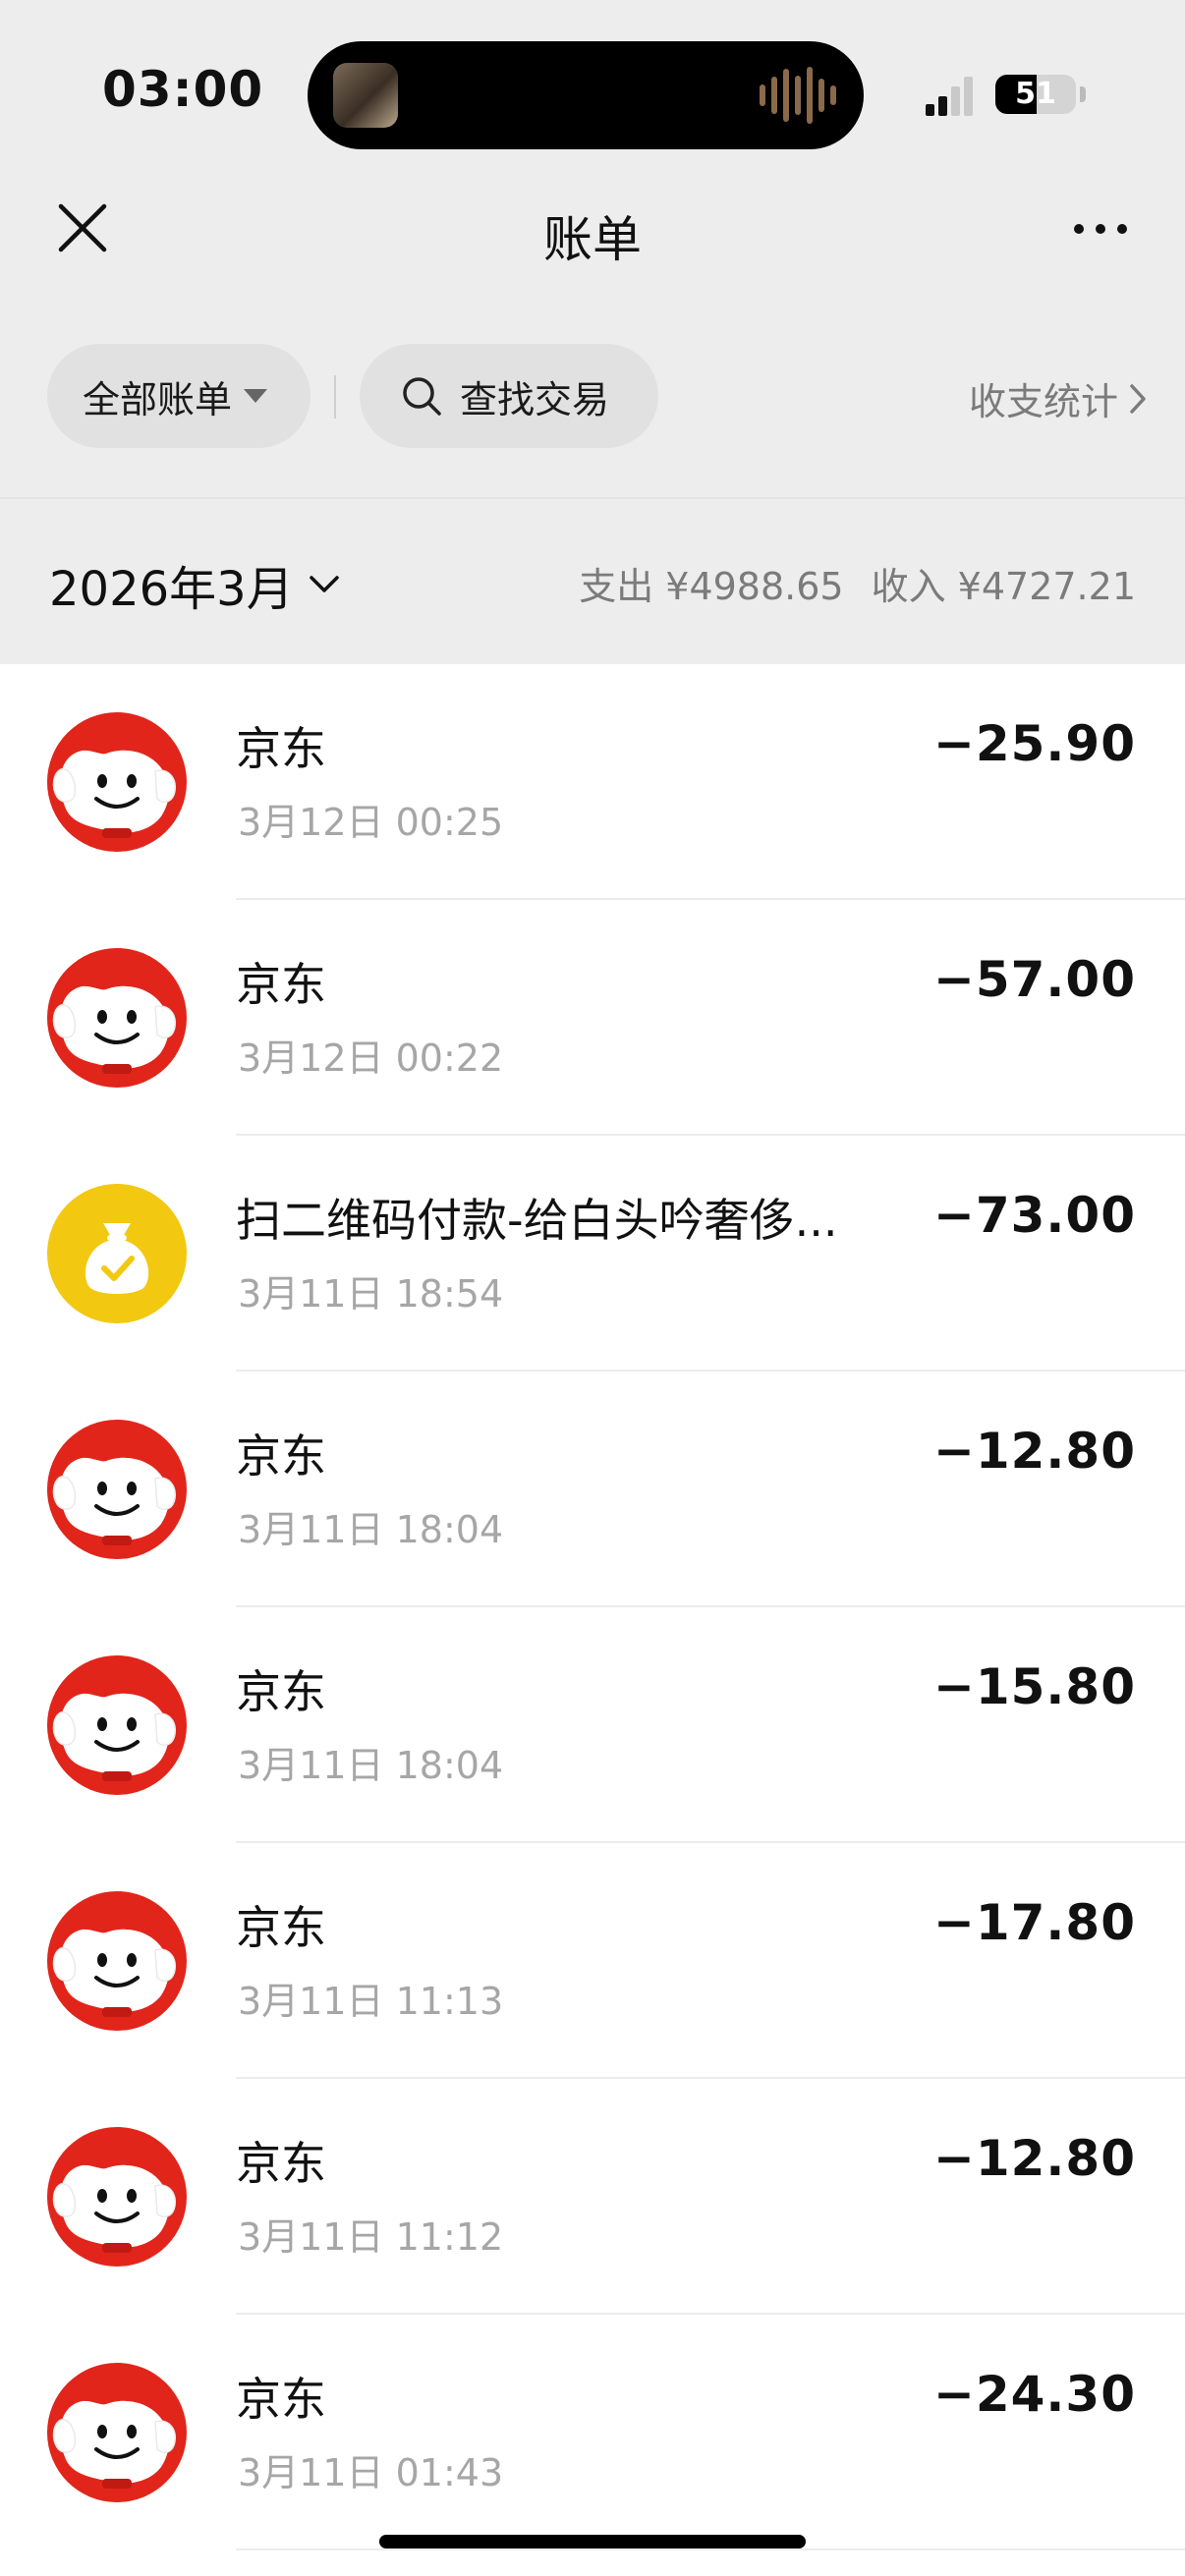 This screenshot has height=2576, width=1185. What do you see at coordinates (324, 584) in the screenshot?
I see `chevron-down-icon` at bounding box center [324, 584].